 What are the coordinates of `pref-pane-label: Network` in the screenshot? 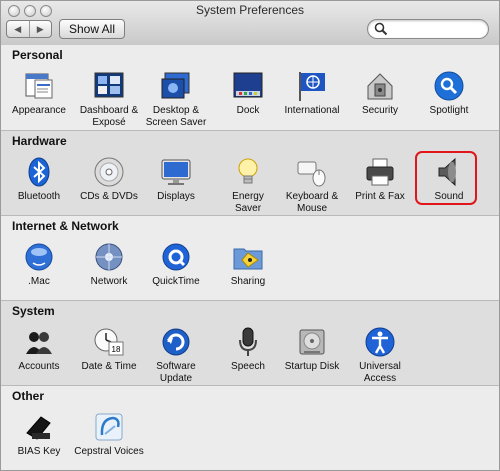 It's located at (109, 282).